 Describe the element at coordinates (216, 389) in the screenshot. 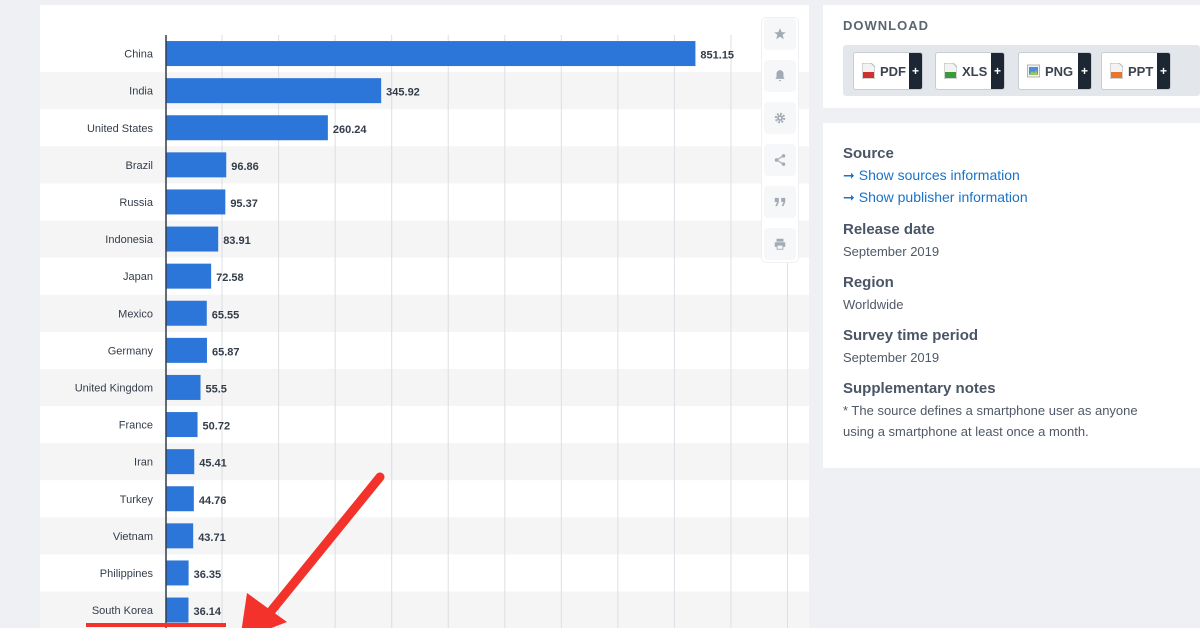

I see `value-label: 55.5` at that location.